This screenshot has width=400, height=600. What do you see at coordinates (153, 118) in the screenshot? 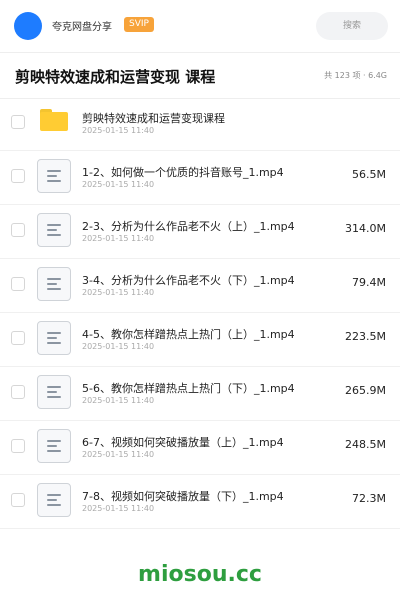
I see `file-name: 剪映特效速成和运营变现课程` at bounding box center [153, 118].